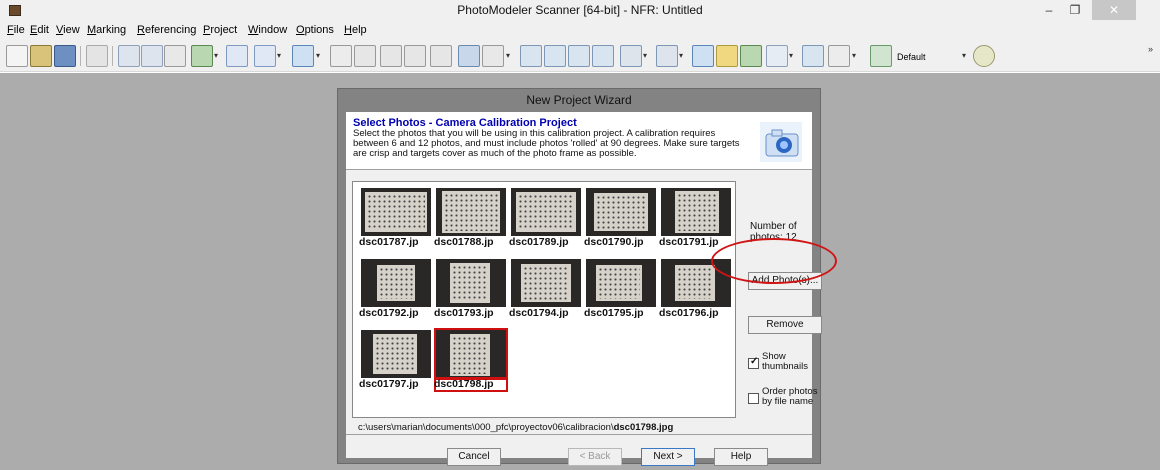 This screenshot has height=470, width=1160. I want to click on toolbar-overflow-icon: », so click(1150, 49).